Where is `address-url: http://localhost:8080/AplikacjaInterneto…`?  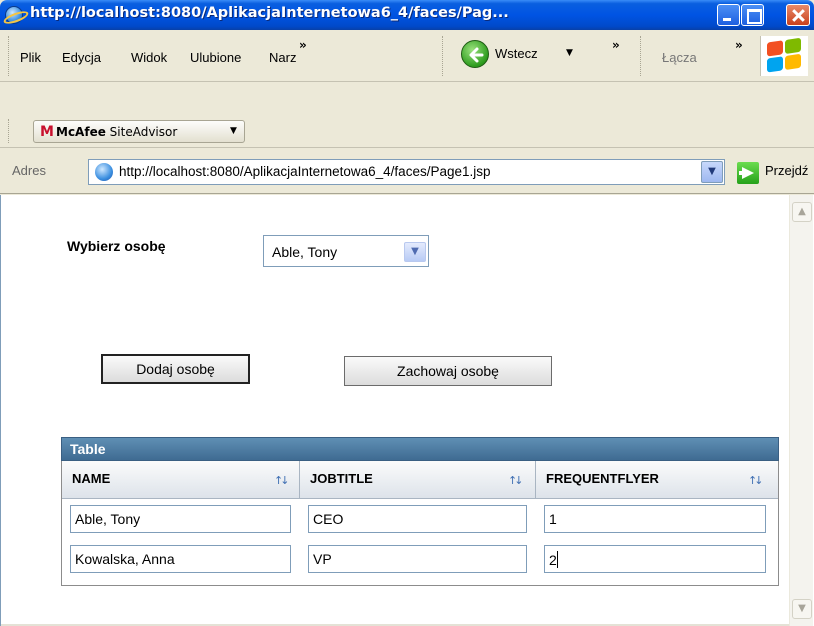 address-url: http://localhost:8080/AplikacjaInterneto… is located at coordinates (305, 171).